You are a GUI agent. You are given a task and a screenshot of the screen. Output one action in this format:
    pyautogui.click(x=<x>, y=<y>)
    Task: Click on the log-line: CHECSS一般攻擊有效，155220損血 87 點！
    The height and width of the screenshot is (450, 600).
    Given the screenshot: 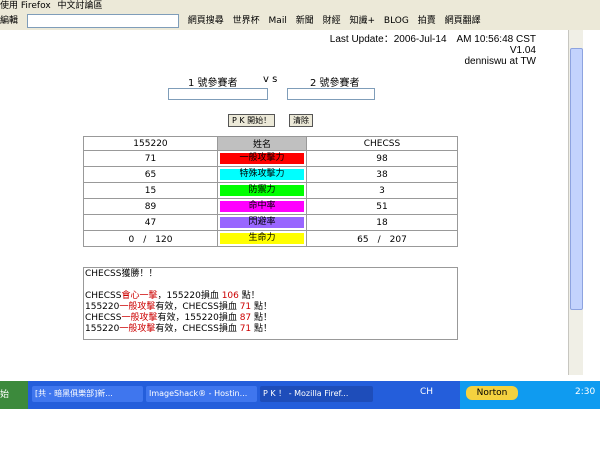 What is the action you would take?
    pyautogui.click(x=270, y=318)
    